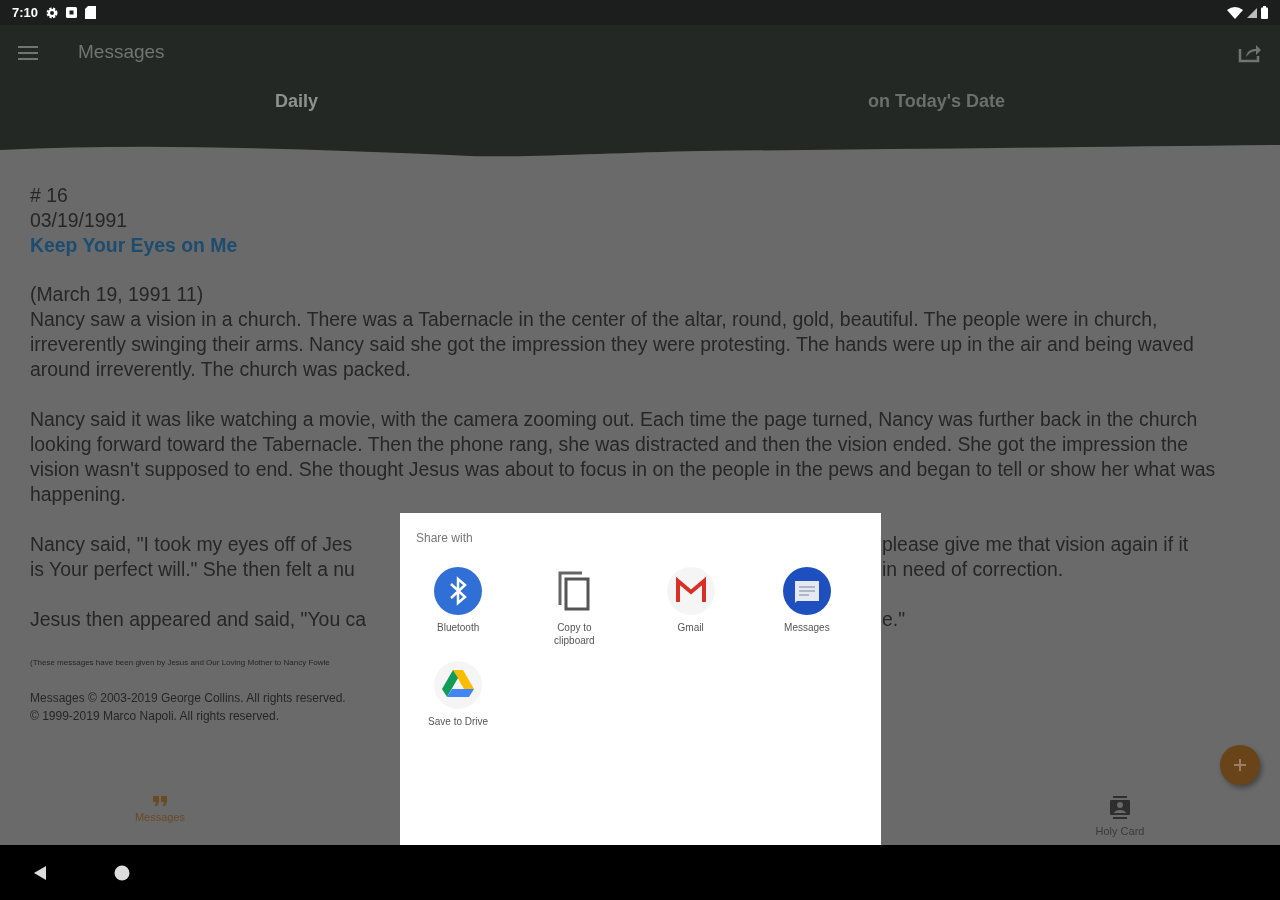  I want to click on copyright-text: Messages © 2003-2019 George Collins. All rights reserved., so click(188, 698).